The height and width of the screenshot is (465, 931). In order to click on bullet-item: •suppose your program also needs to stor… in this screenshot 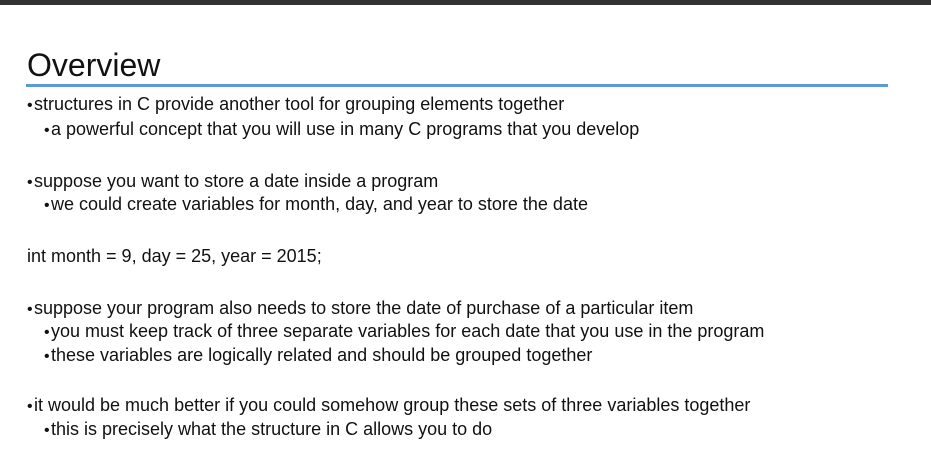, I will do `click(360, 309)`.